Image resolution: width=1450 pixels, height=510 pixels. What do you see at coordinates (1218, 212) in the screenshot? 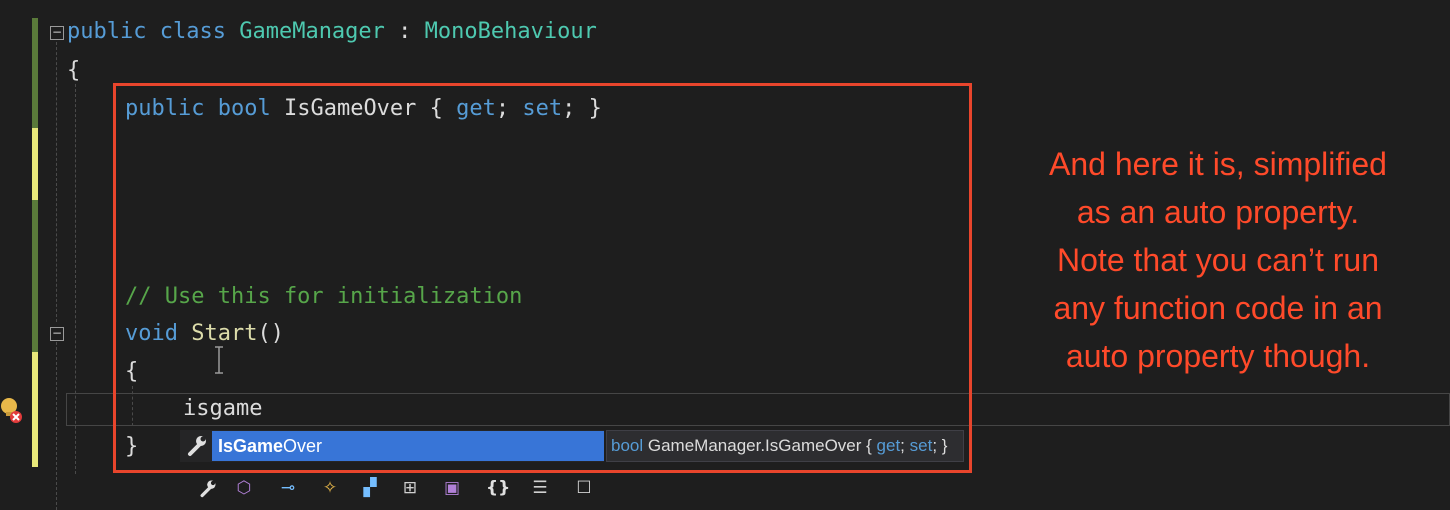
I see `caption-line: as an auto property.` at bounding box center [1218, 212].